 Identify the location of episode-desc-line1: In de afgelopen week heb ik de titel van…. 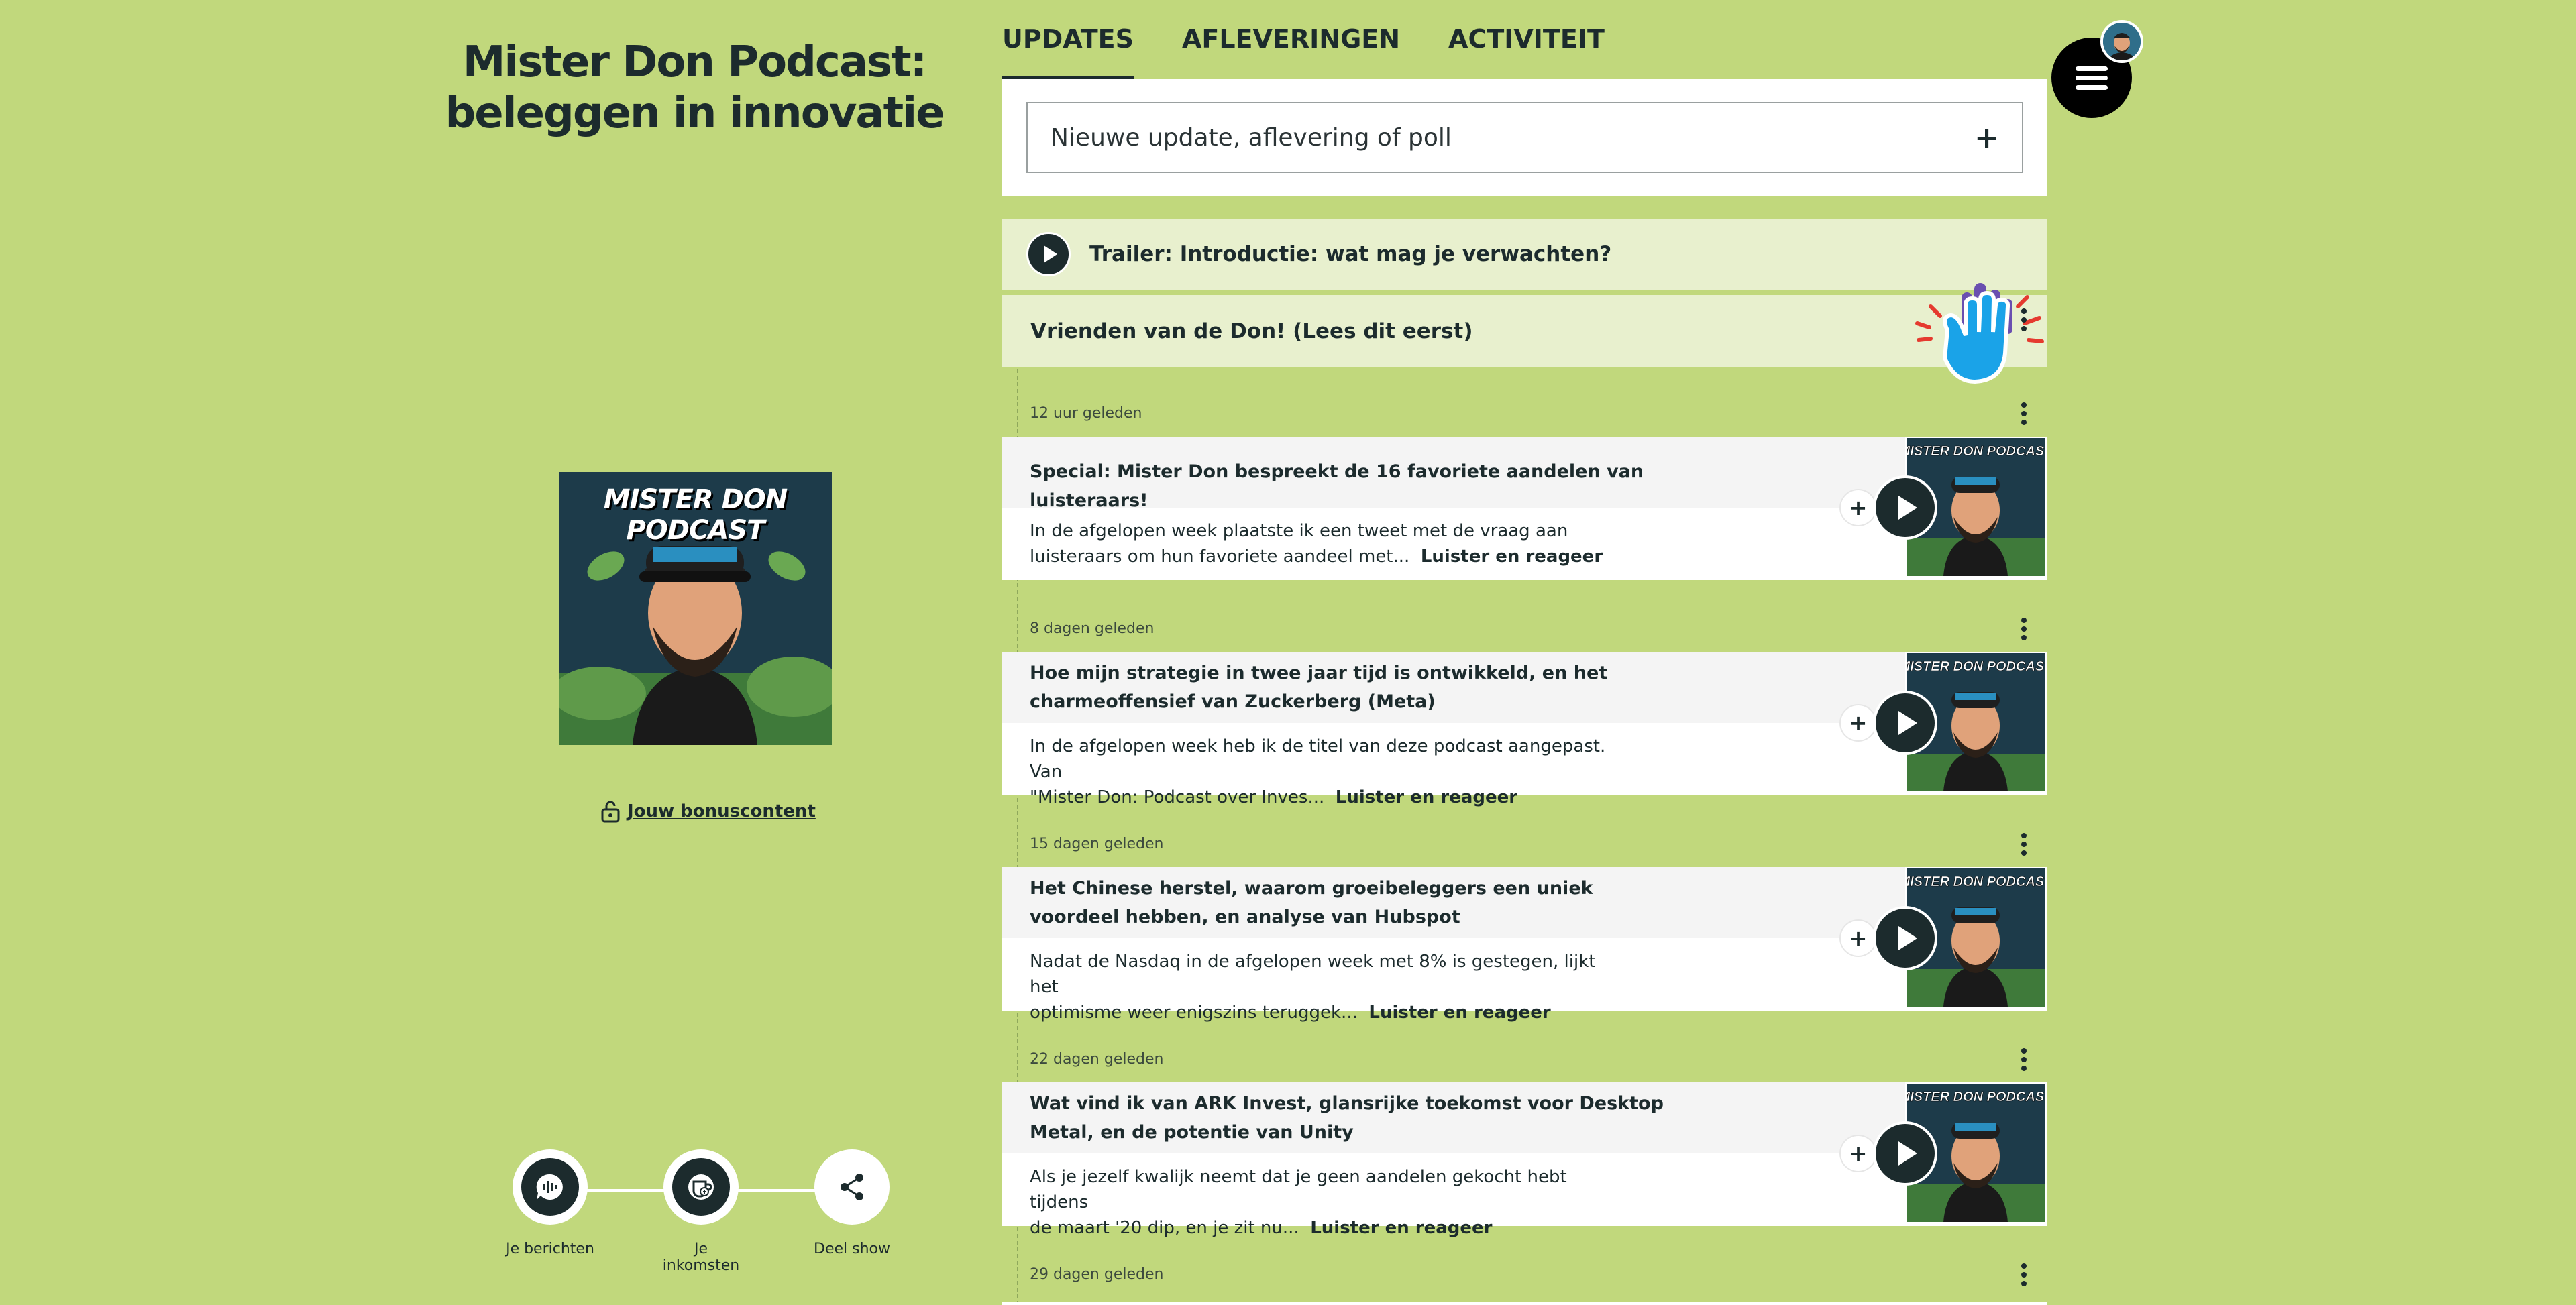
(1318, 759).